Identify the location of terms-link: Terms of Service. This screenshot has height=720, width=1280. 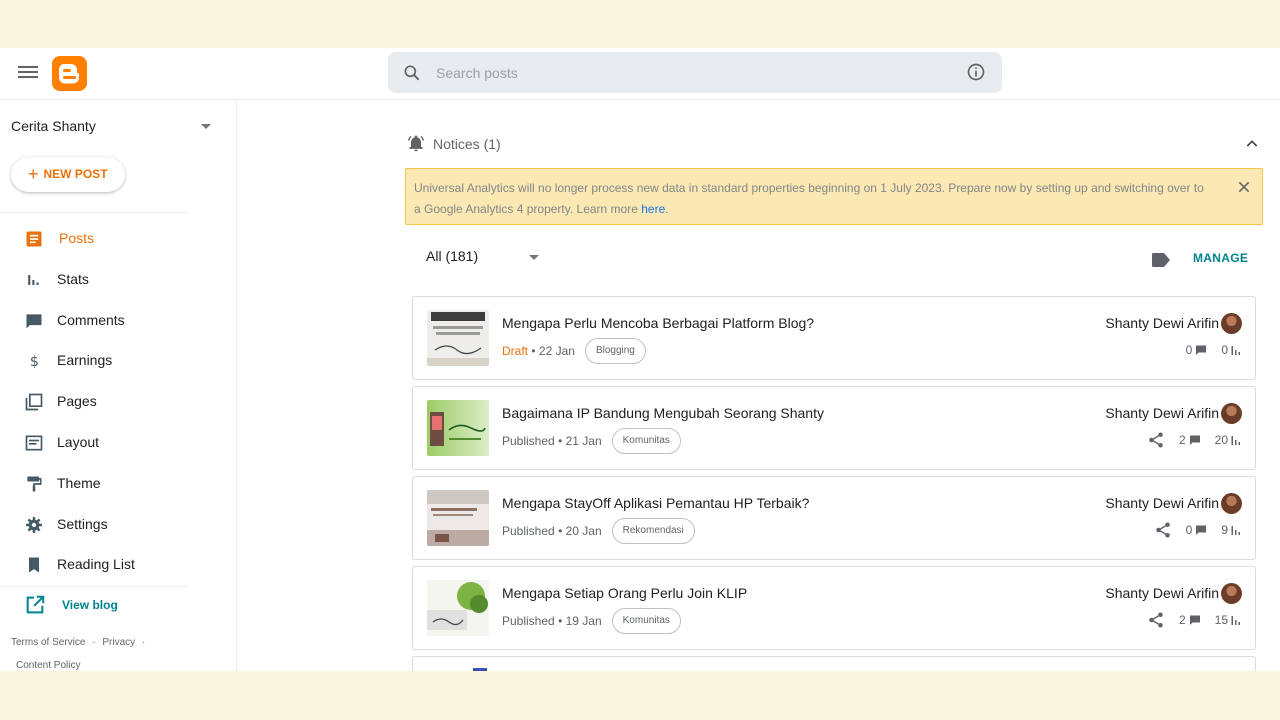
(48, 642).